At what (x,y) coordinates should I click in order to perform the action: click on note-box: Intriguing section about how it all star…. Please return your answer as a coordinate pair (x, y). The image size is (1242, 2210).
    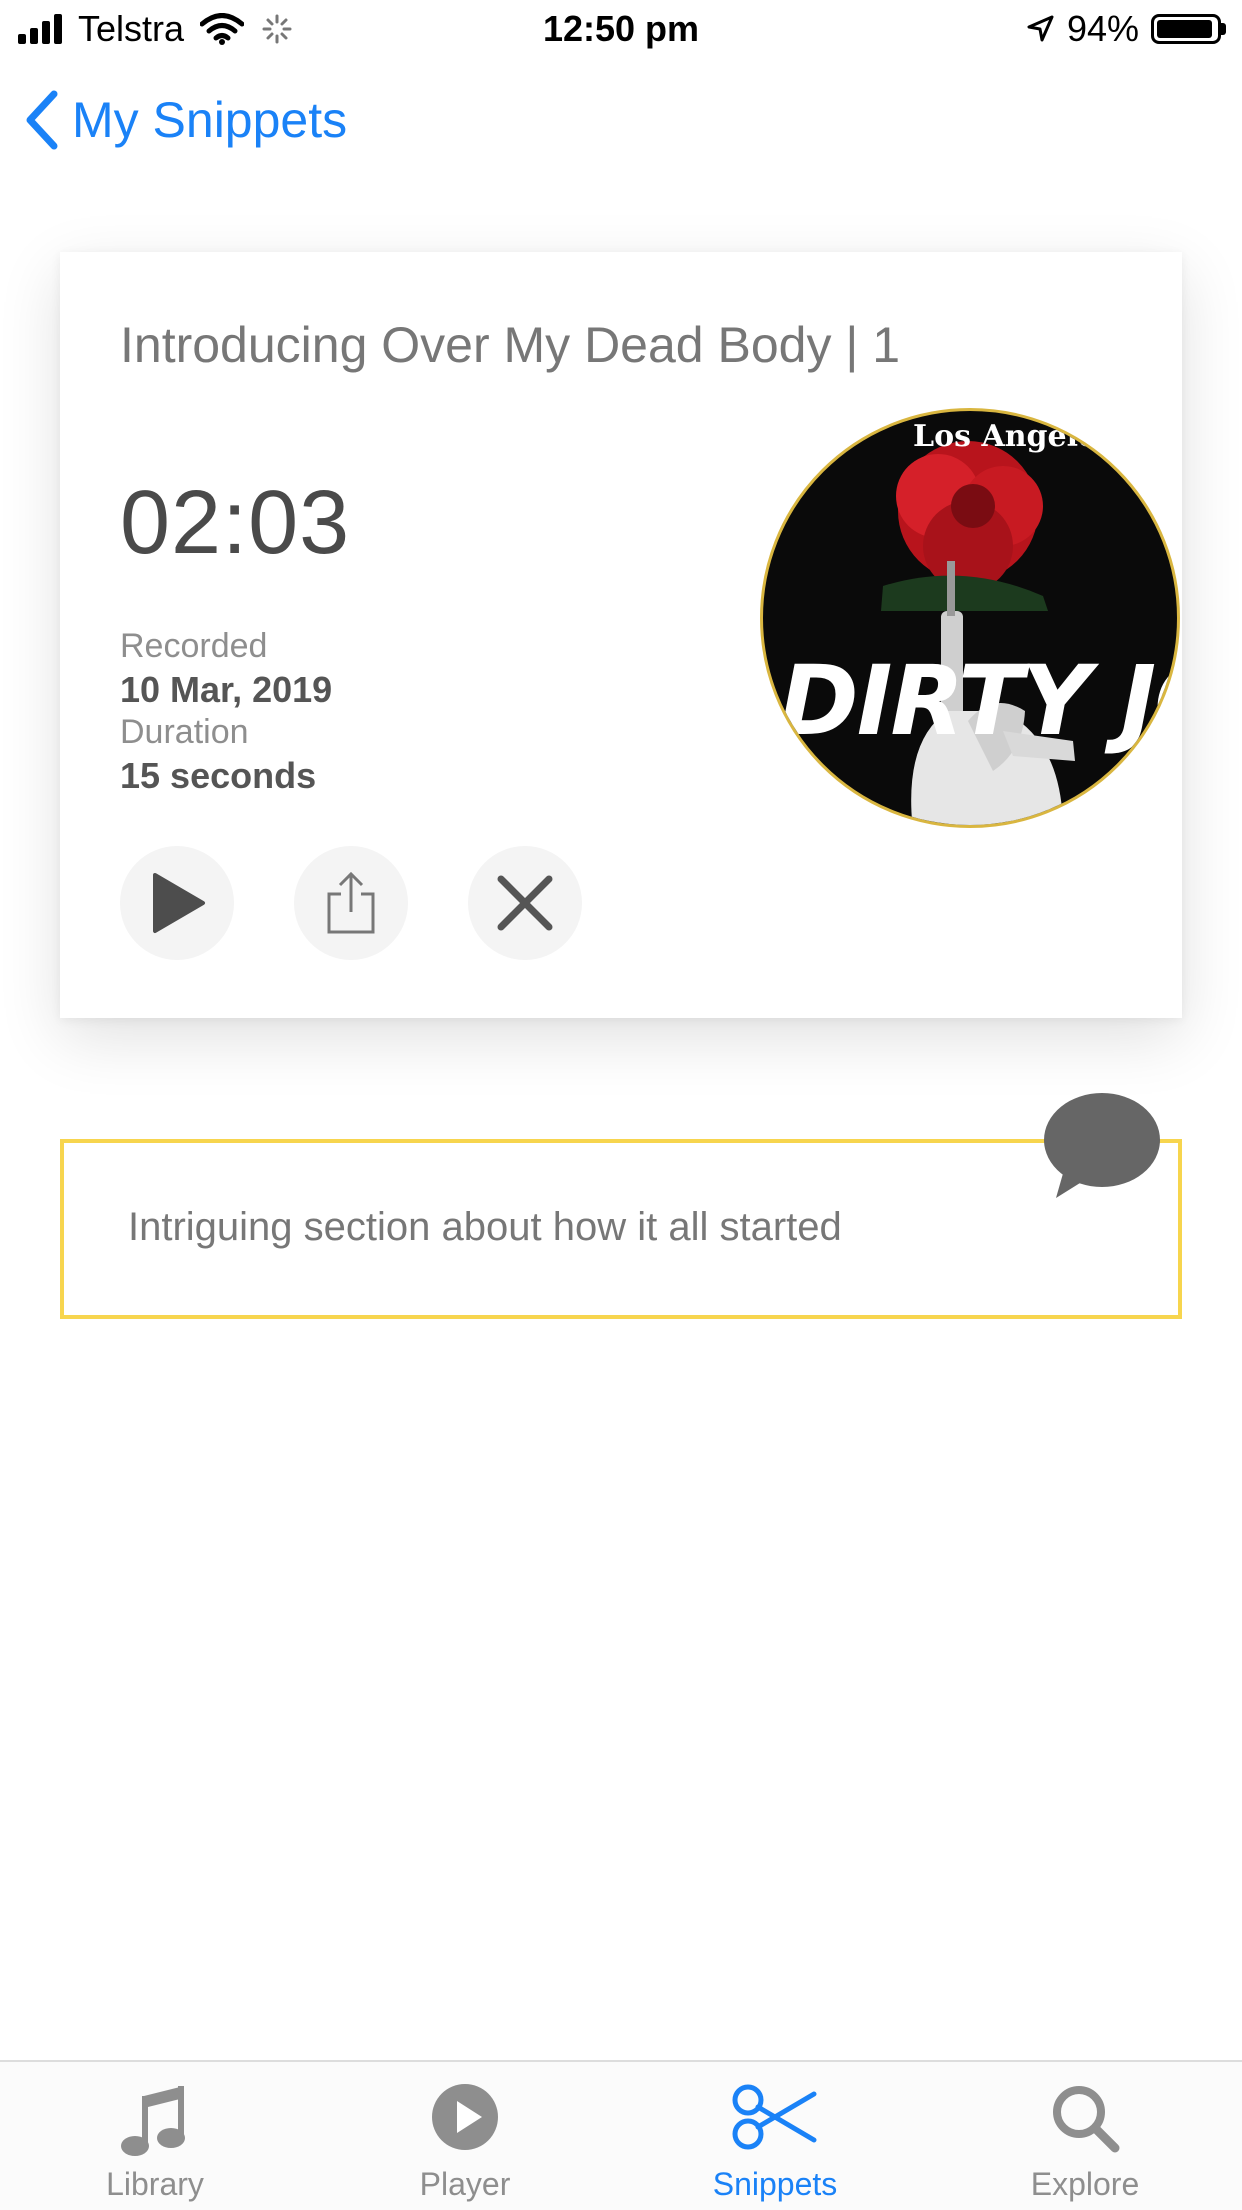
    Looking at the image, I should click on (621, 1229).